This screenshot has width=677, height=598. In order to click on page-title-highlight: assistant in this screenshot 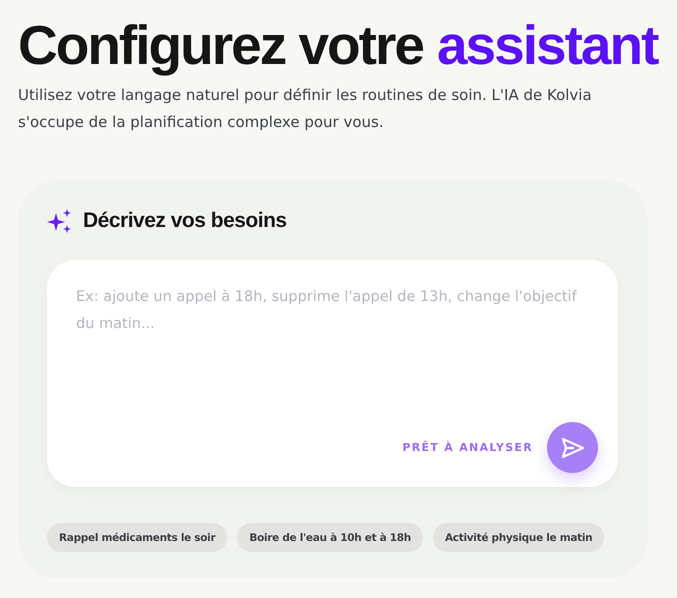, I will do `click(547, 45)`.